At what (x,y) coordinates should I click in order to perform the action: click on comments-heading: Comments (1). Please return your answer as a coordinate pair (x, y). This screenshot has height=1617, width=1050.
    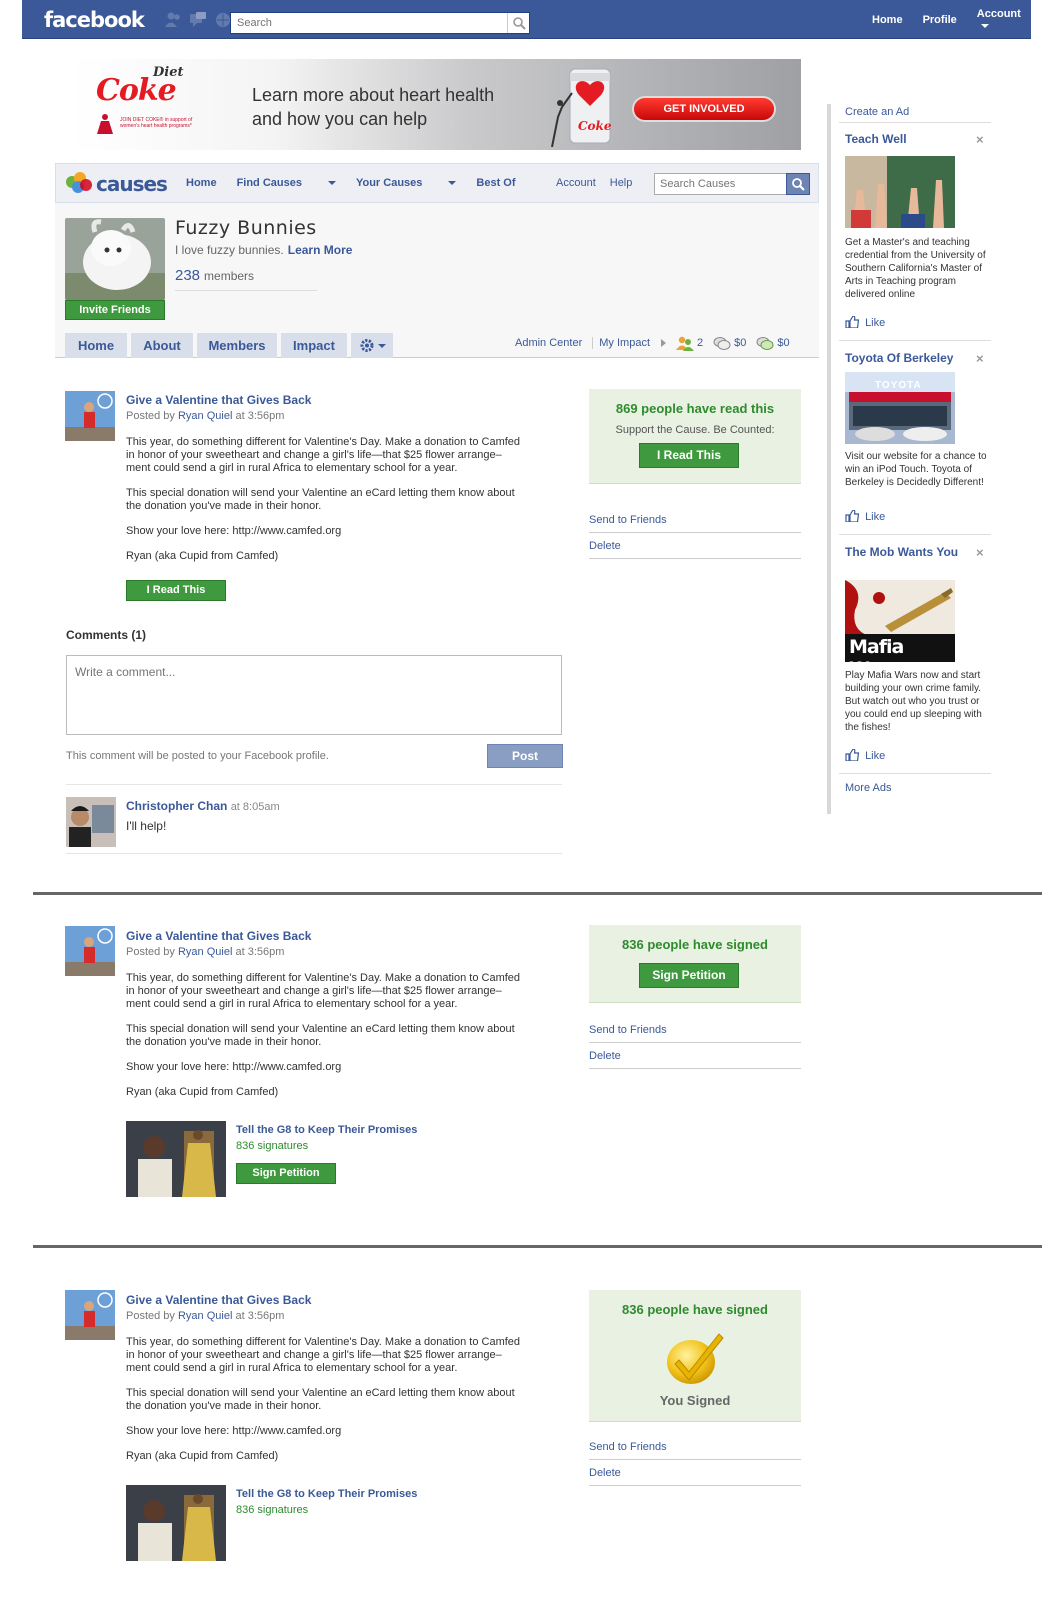
    Looking at the image, I should click on (106, 635).